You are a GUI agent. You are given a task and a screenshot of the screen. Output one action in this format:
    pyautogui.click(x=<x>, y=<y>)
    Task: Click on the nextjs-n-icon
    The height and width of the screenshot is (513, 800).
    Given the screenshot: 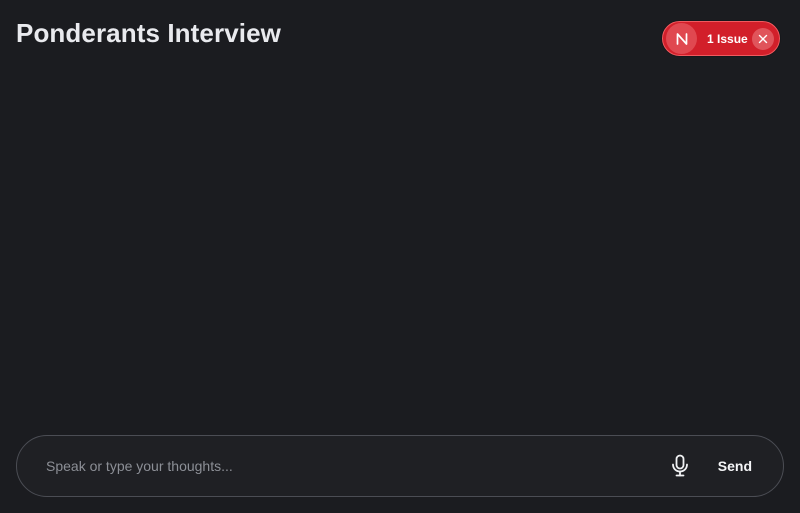 What is the action you would take?
    pyautogui.click(x=681, y=38)
    